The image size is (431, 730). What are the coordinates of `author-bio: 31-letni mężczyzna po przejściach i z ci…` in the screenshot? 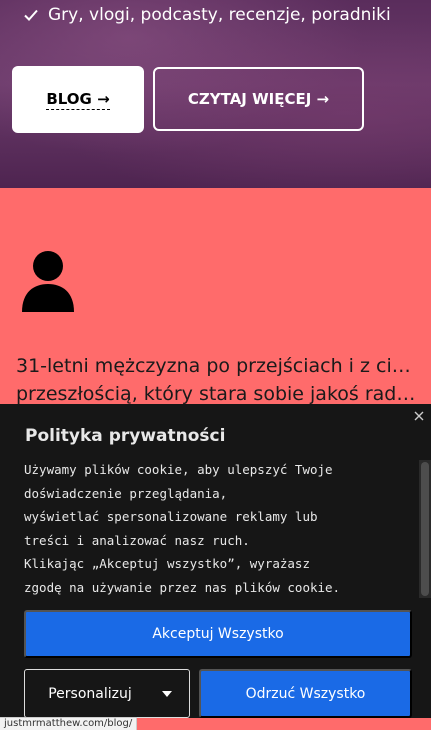 It's located at (218, 380).